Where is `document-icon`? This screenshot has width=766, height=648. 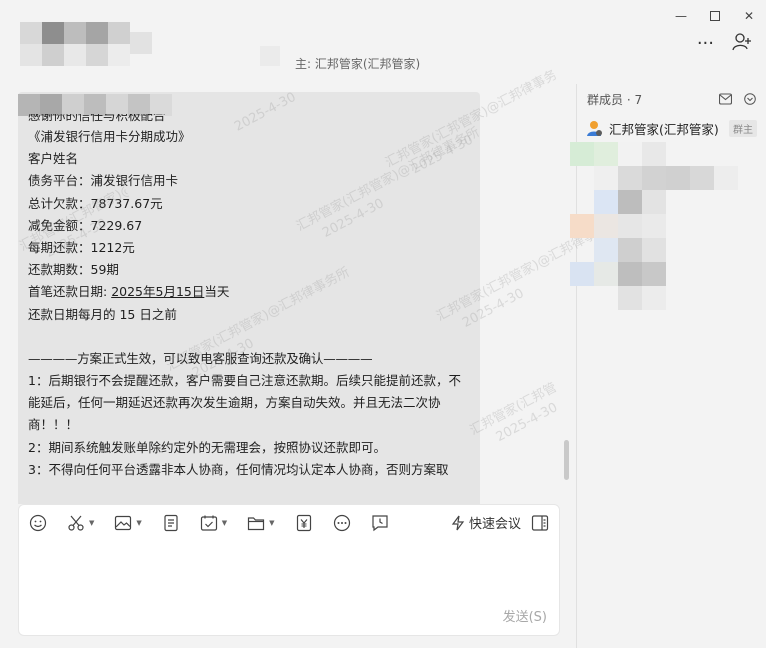 document-icon is located at coordinates (171, 523).